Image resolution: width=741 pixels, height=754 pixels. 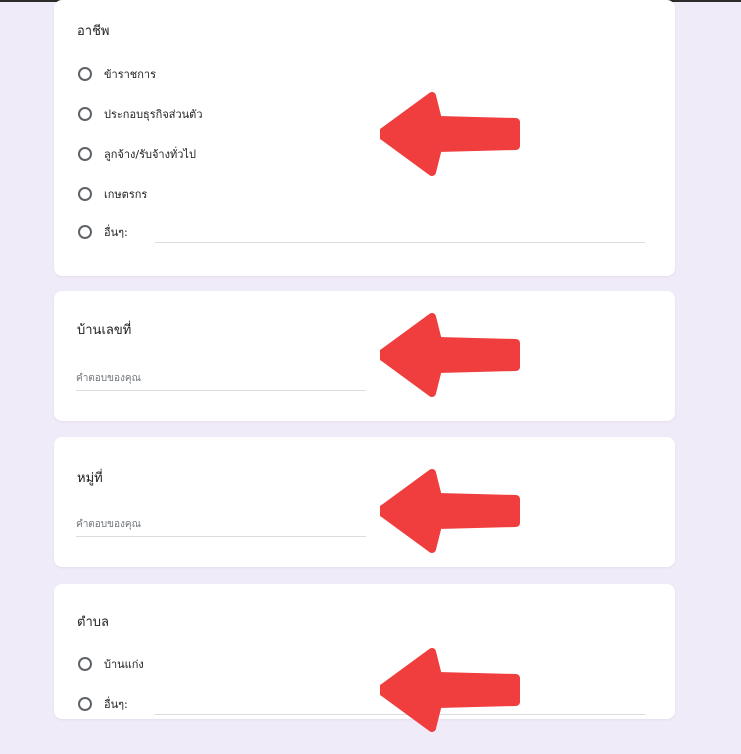 I want to click on option-employee: ลูกจ้าง/รับจ้างทั่วไป, so click(x=137, y=154).